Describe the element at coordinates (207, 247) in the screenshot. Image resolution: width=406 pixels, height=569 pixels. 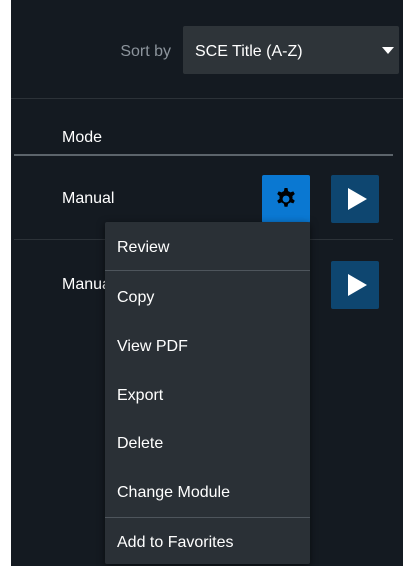
I see `menu-item-review: Review` at that location.